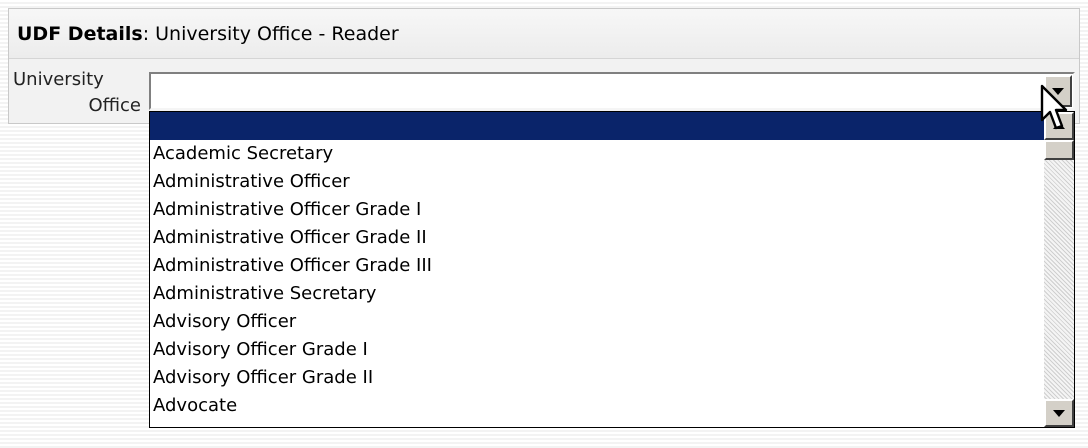 The image size is (1088, 448). What do you see at coordinates (1054, 107) in the screenshot?
I see `mouse-cursor-icon` at bounding box center [1054, 107].